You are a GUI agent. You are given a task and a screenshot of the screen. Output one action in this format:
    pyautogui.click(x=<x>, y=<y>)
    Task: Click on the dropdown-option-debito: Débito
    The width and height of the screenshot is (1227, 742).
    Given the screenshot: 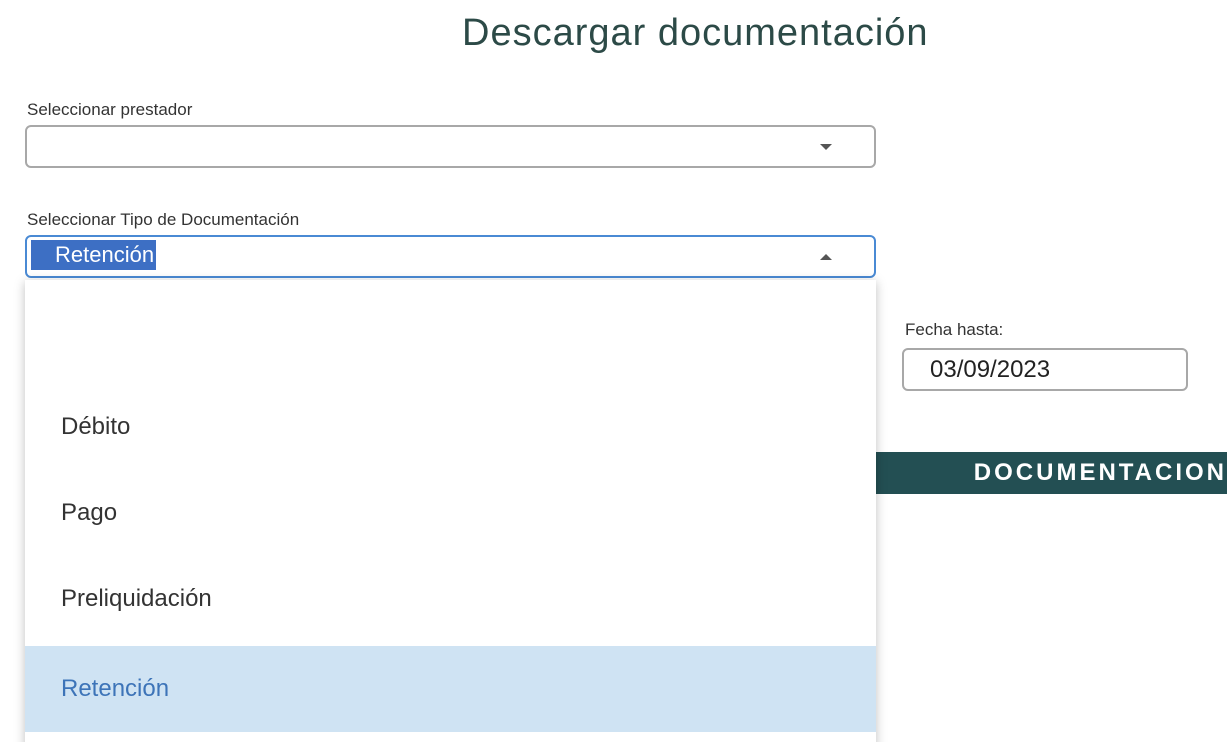 What is the action you would take?
    pyautogui.click(x=450, y=427)
    